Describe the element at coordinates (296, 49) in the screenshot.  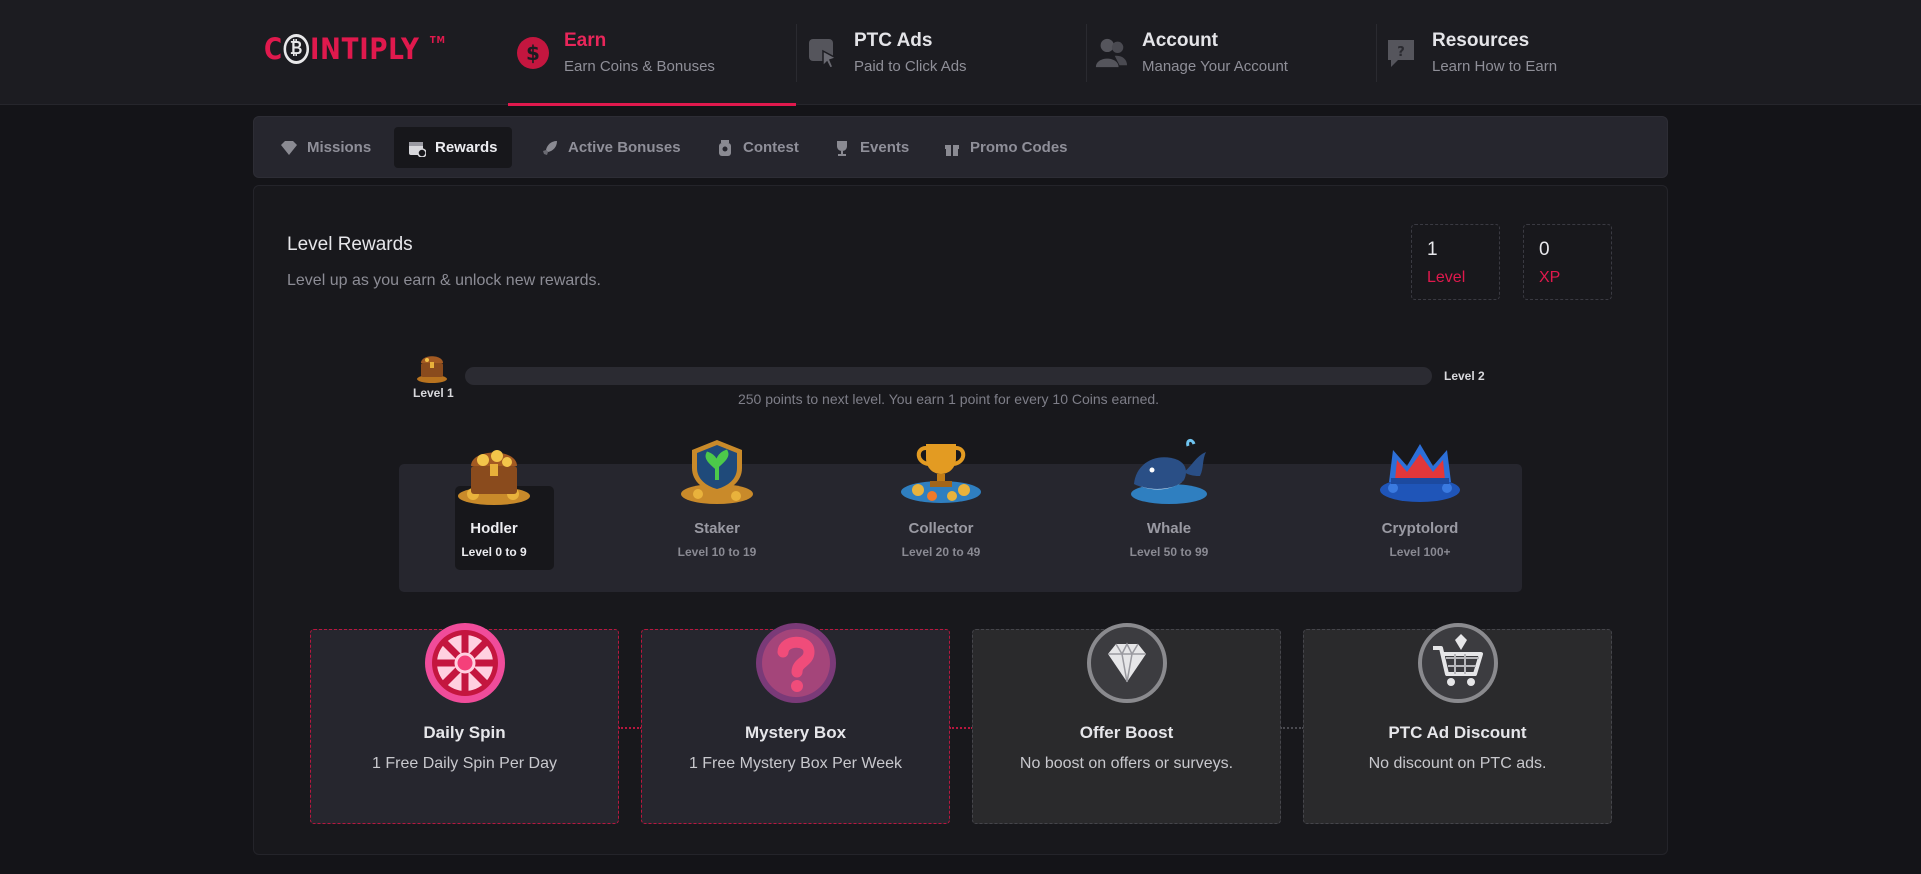
I see `bitcoin-icon: ₿` at that location.